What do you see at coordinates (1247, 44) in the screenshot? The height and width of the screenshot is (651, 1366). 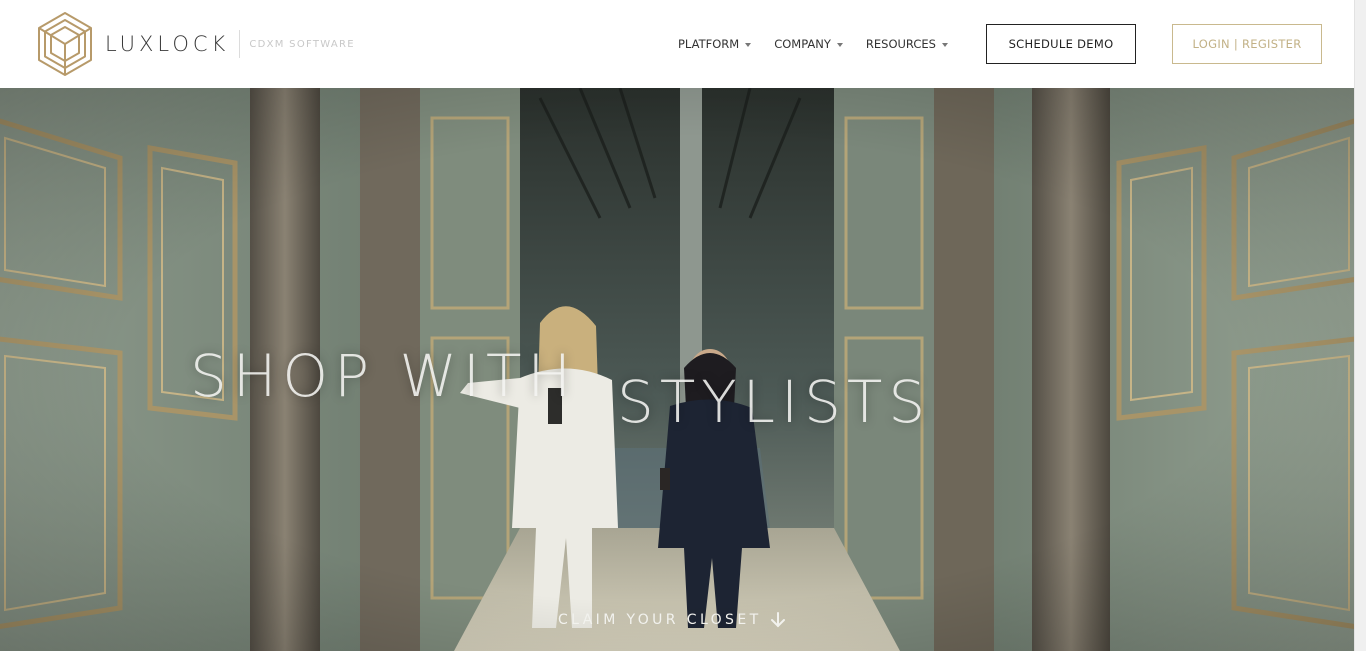 I see `login-register-button: LOGIN | REGISTER` at bounding box center [1247, 44].